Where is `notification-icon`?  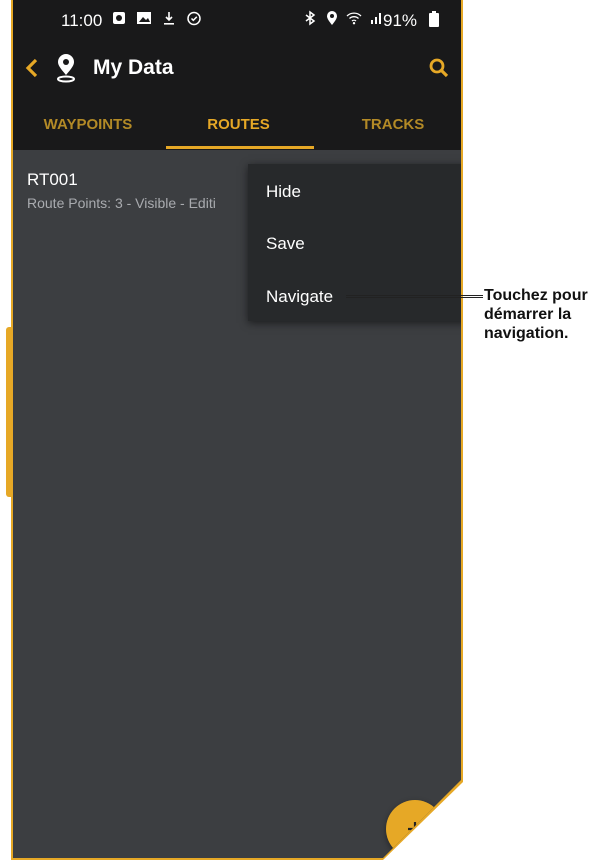 notification-icon is located at coordinates (119, 18).